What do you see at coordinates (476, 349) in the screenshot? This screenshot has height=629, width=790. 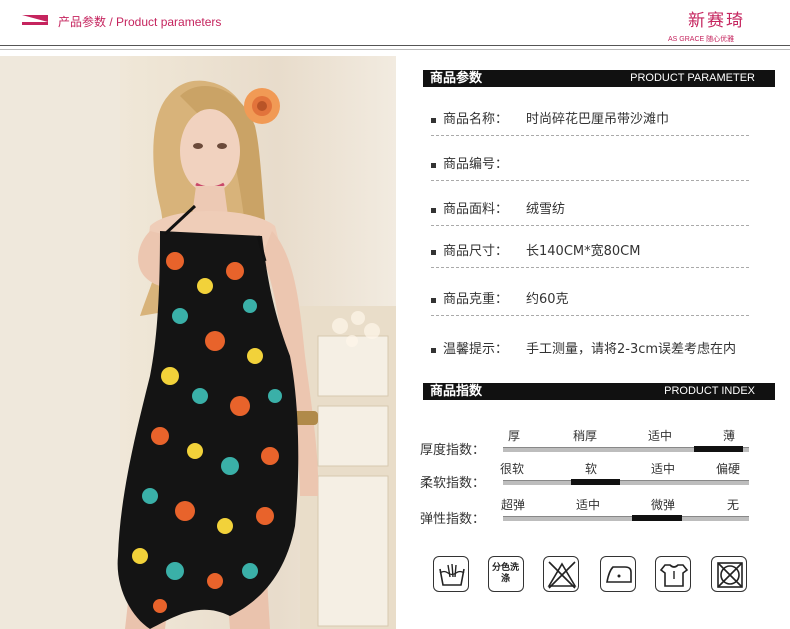 I see `param-label: 温馨提示：` at bounding box center [476, 349].